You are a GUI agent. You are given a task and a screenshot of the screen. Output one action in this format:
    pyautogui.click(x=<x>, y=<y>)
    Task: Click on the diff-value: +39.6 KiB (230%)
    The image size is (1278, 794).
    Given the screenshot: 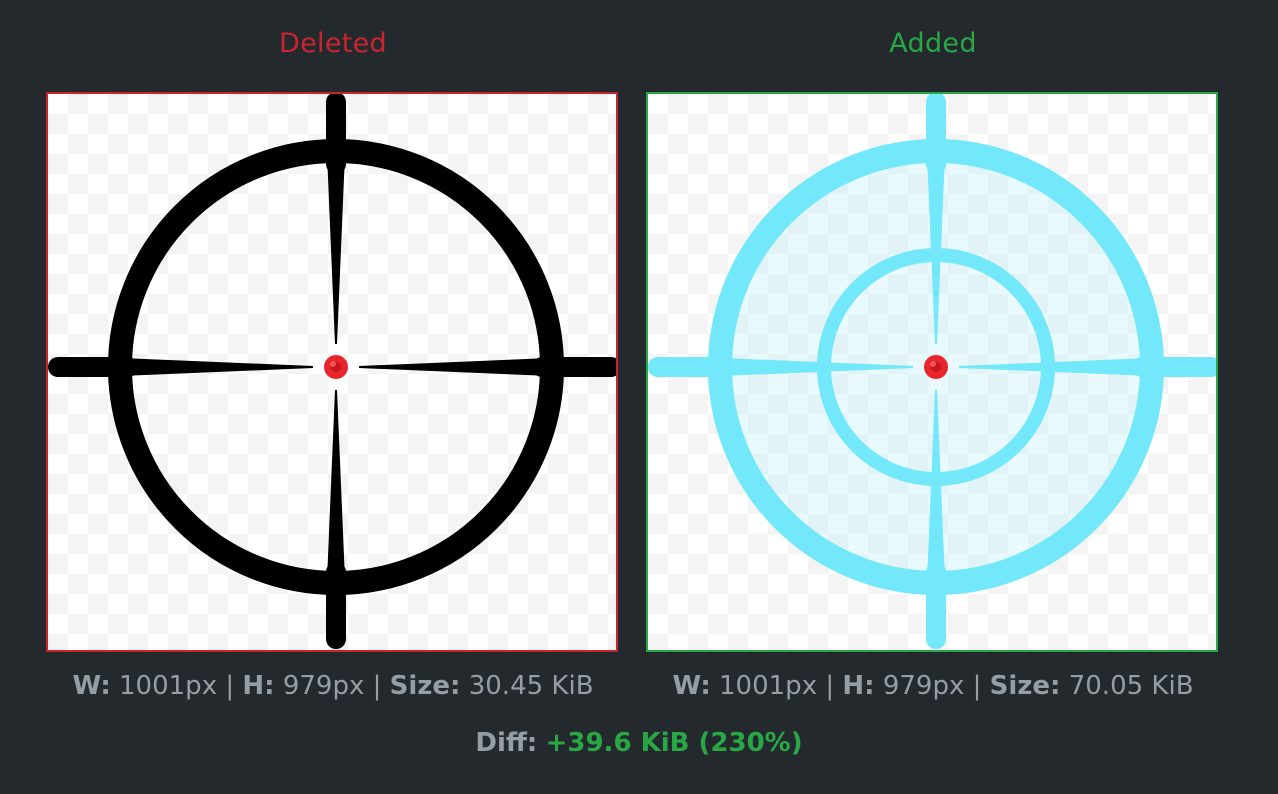 What is the action you would take?
    pyautogui.click(x=674, y=743)
    